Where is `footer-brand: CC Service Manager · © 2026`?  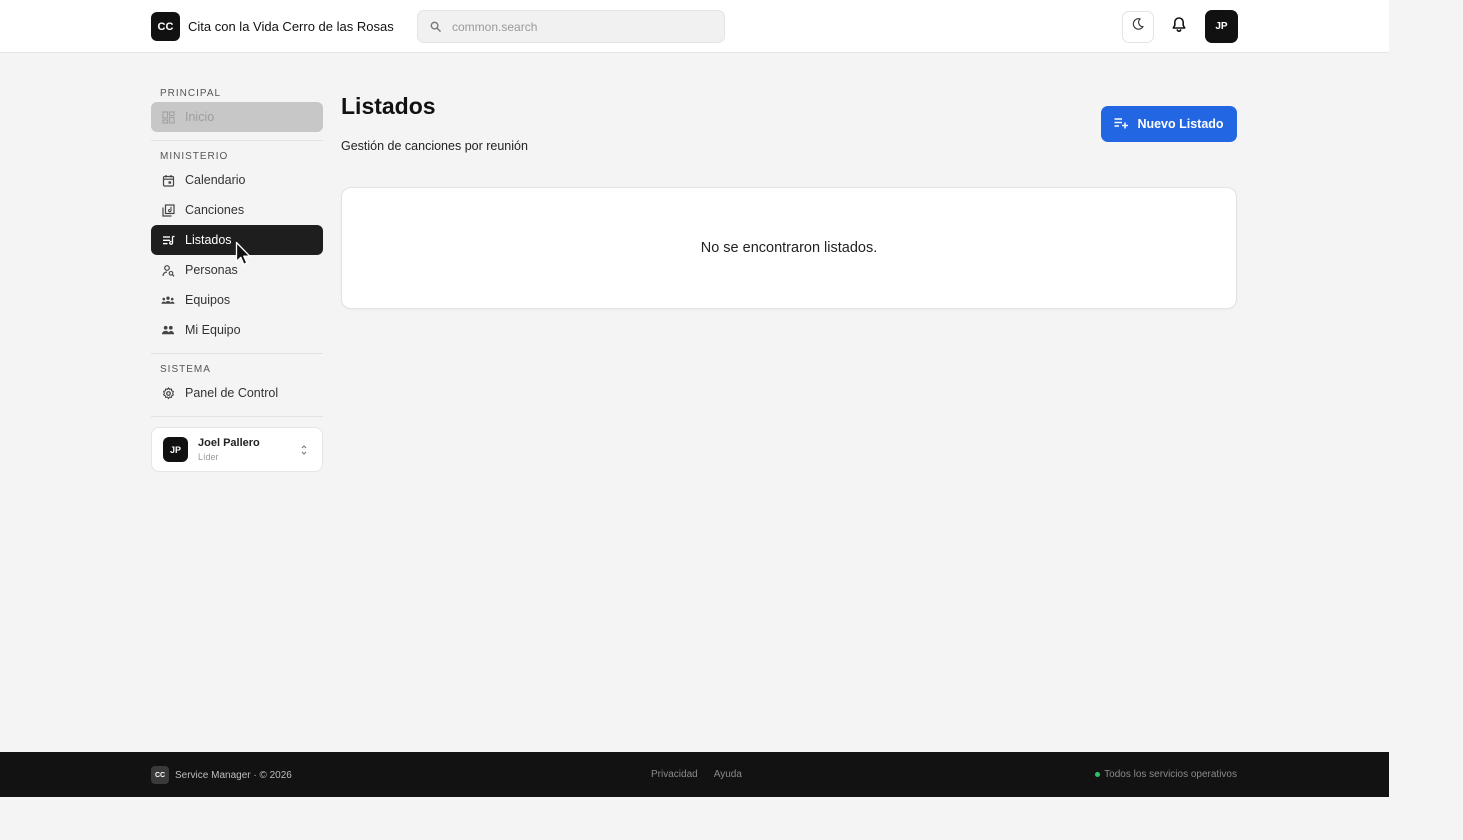
footer-brand: CC Service Manager · © 2026 is located at coordinates (221, 775).